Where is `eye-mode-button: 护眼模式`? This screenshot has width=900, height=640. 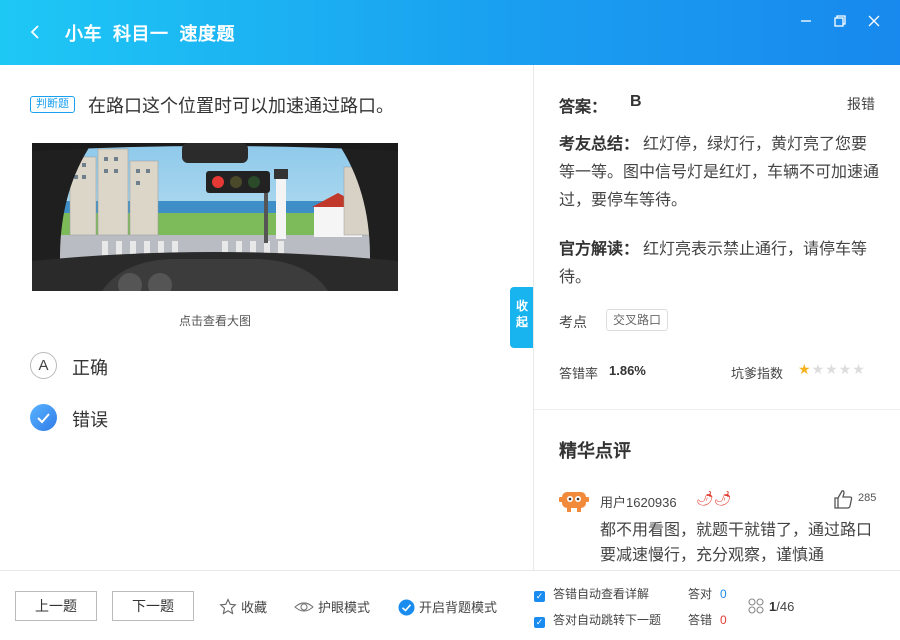 eye-mode-button: 护眼模式 is located at coordinates (332, 606).